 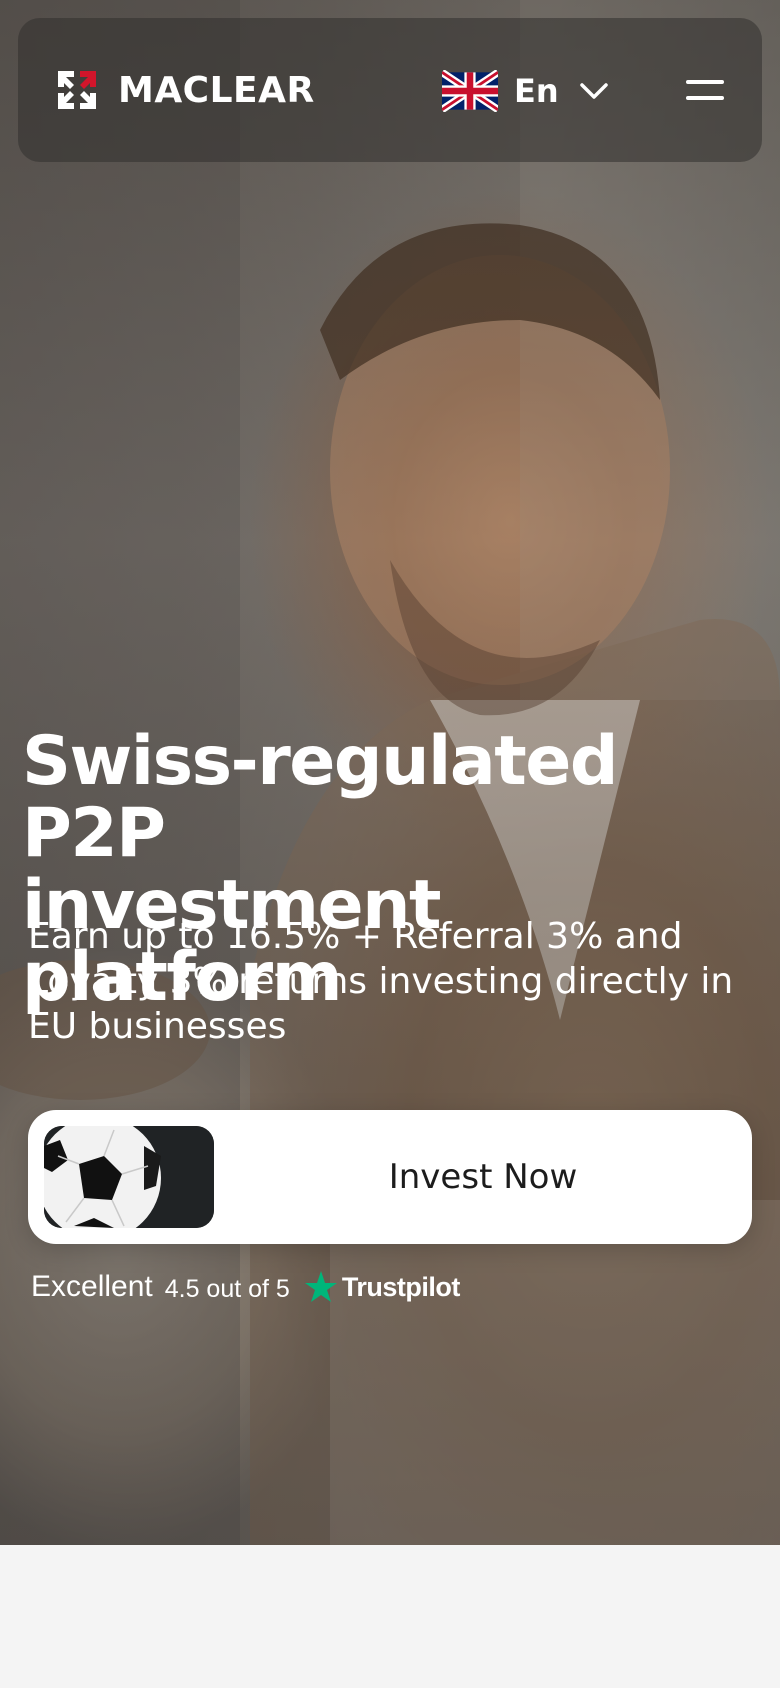 What do you see at coordinates (401, 1286) in the screenshot?
I see `trustpilot-brand: Trustpilot` at bounding box center [401, 1286].